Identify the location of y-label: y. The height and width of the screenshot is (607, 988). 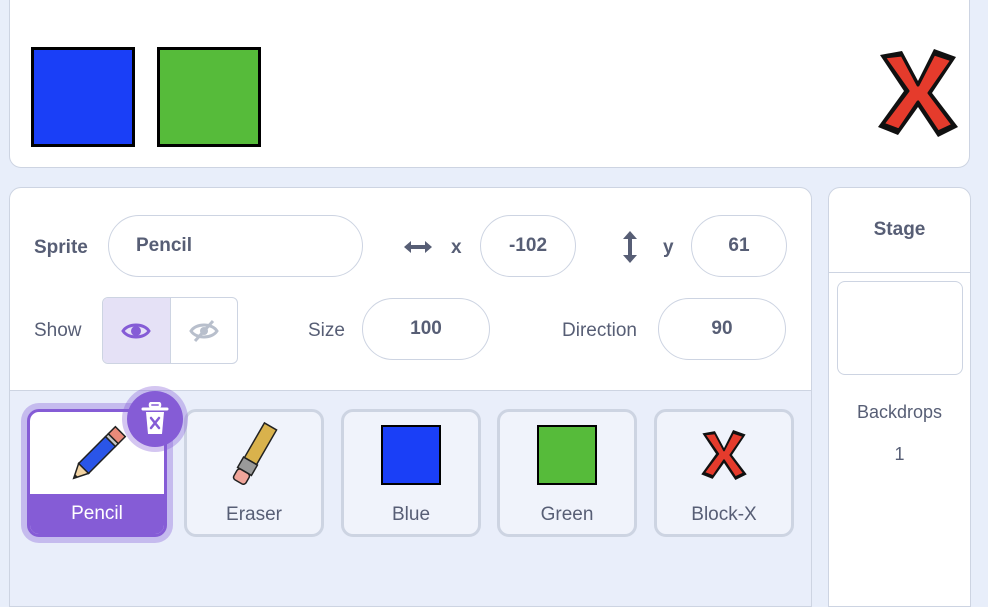
(668, 247).